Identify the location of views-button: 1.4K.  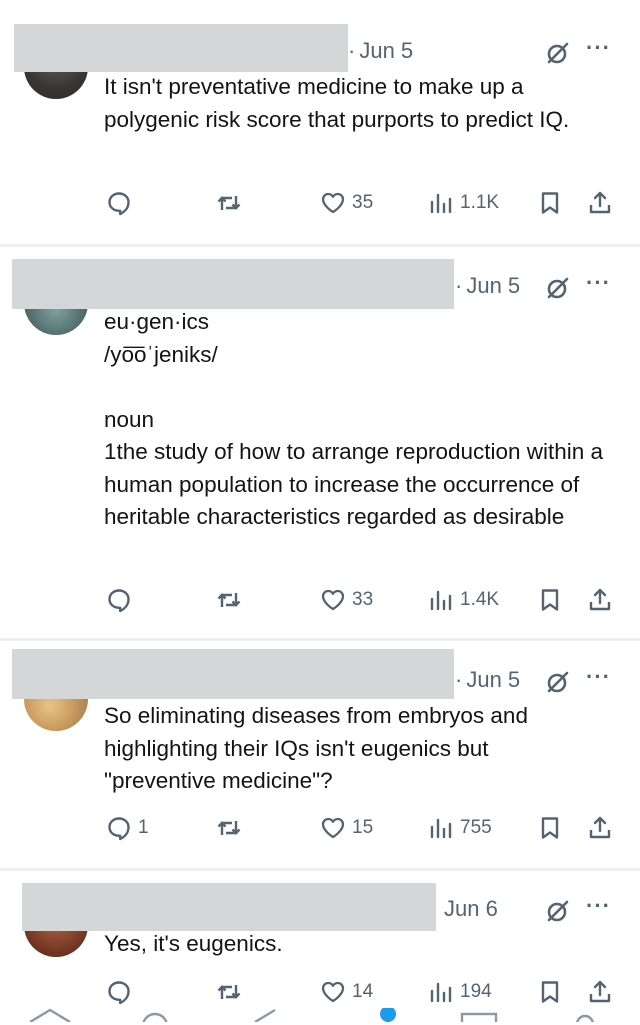
(463, 600).